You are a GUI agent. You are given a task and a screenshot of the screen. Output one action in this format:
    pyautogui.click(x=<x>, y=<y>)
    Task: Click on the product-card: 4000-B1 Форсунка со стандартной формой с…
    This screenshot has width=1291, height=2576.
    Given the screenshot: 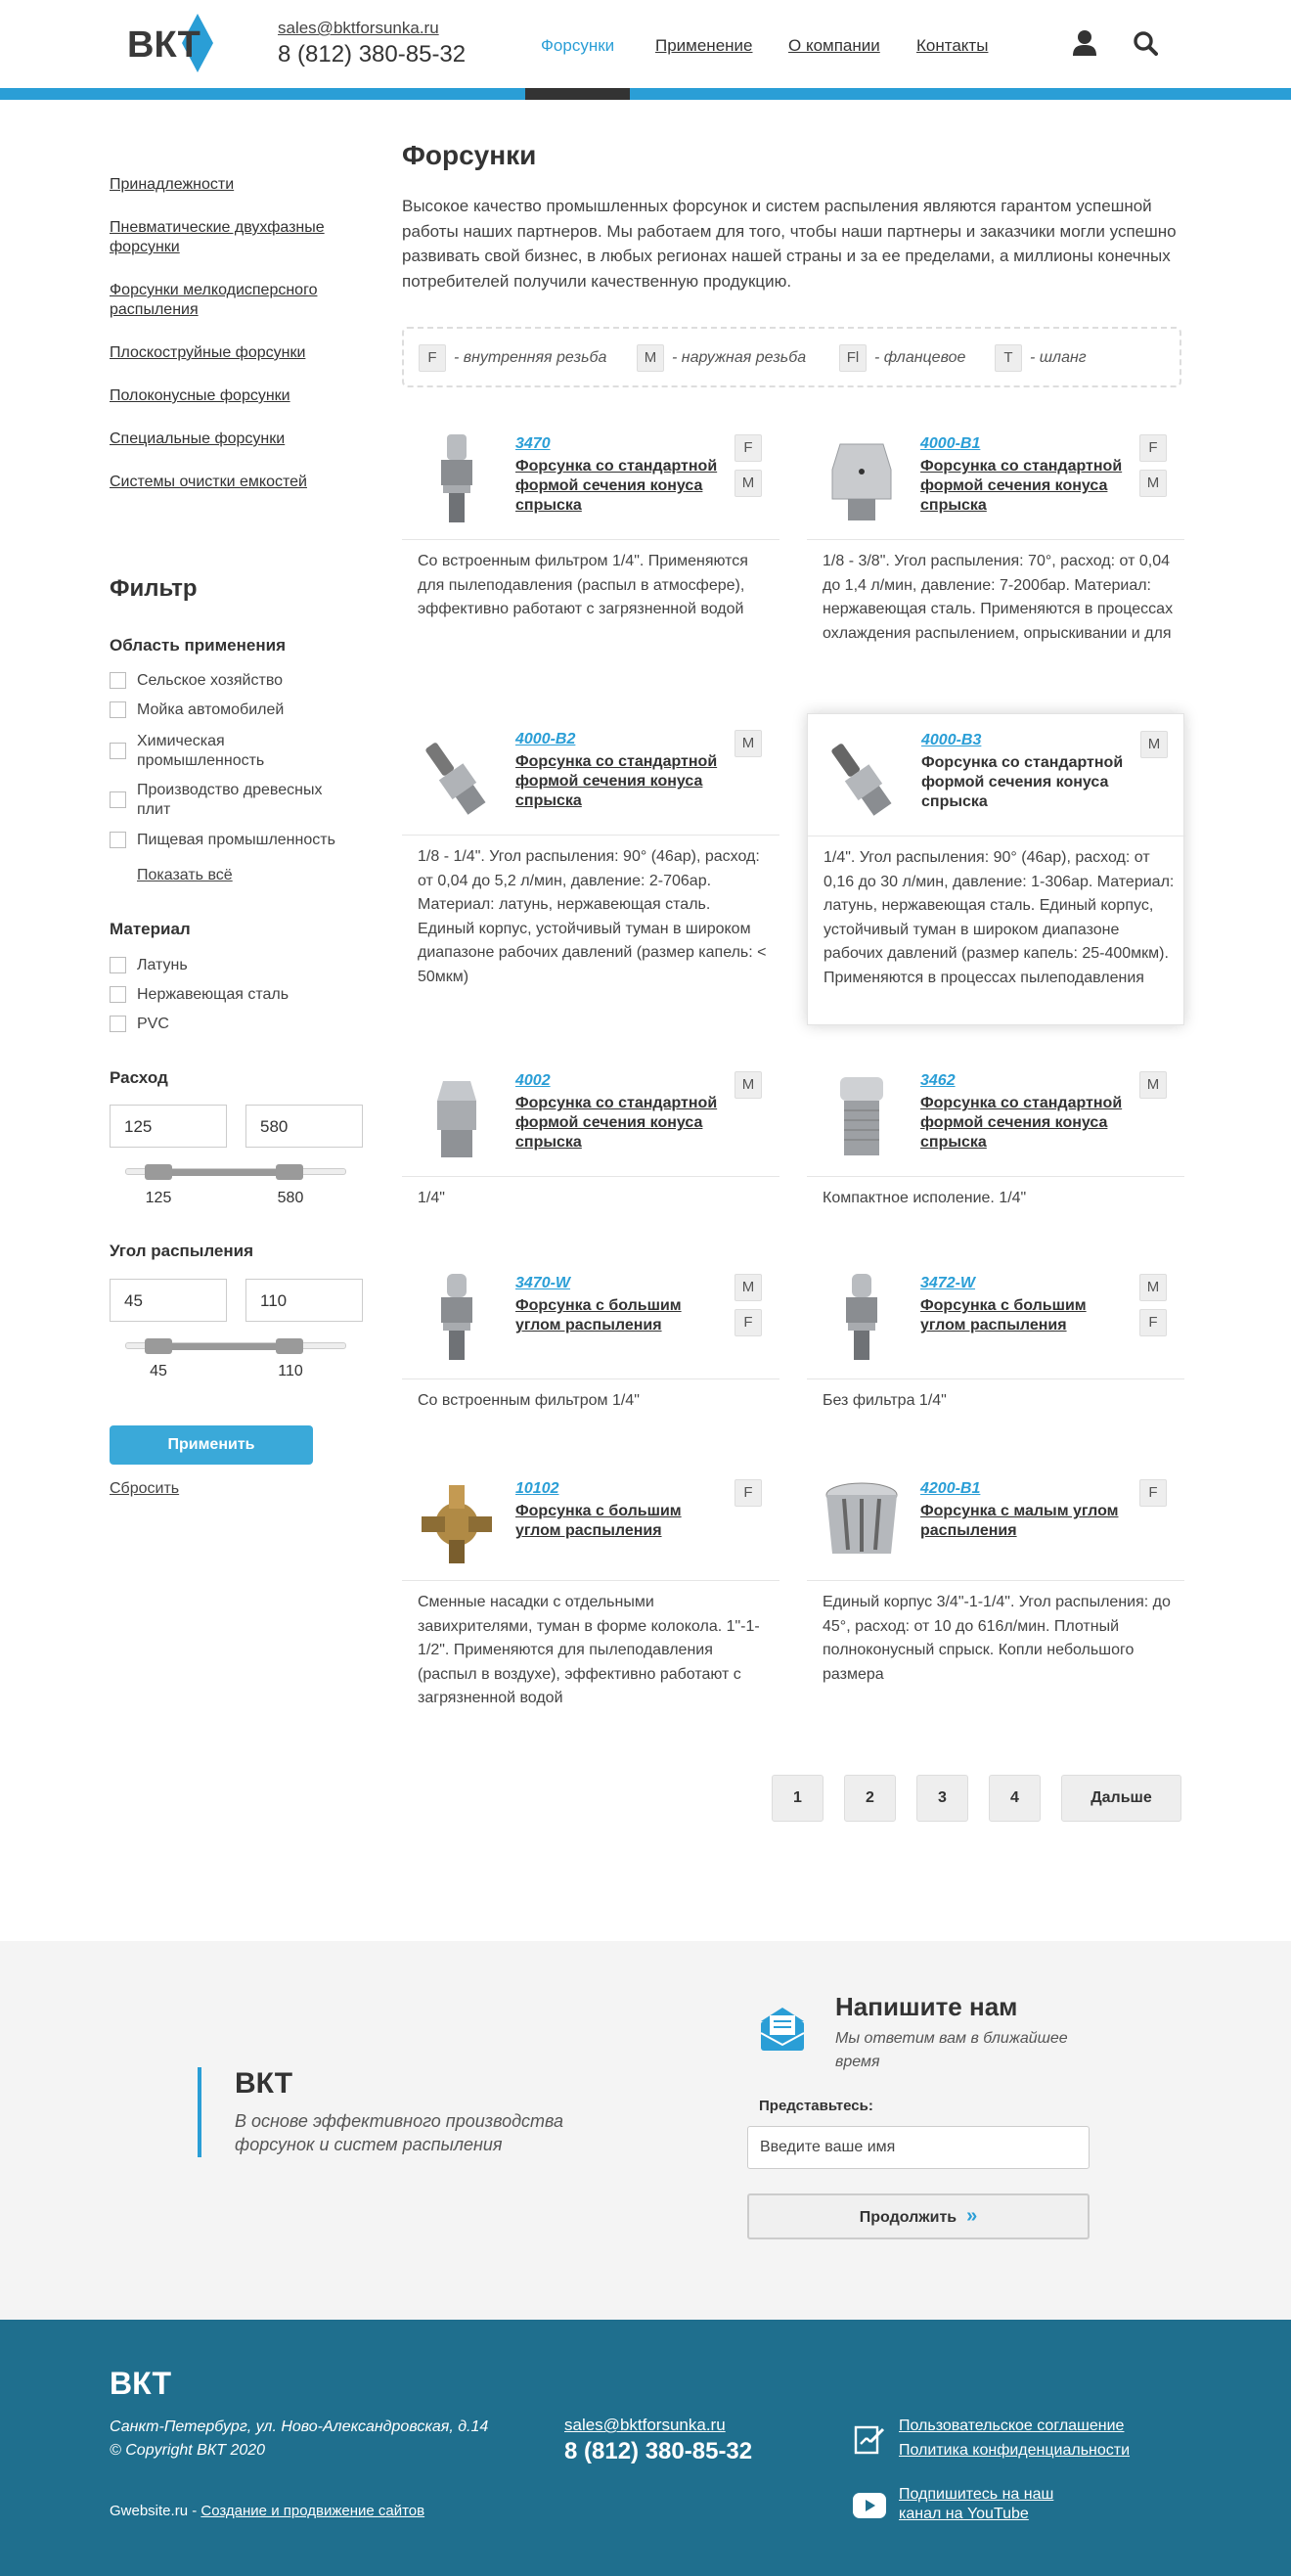 What is the action you would take?
    pyautogui.click(x=995, y=550)
    